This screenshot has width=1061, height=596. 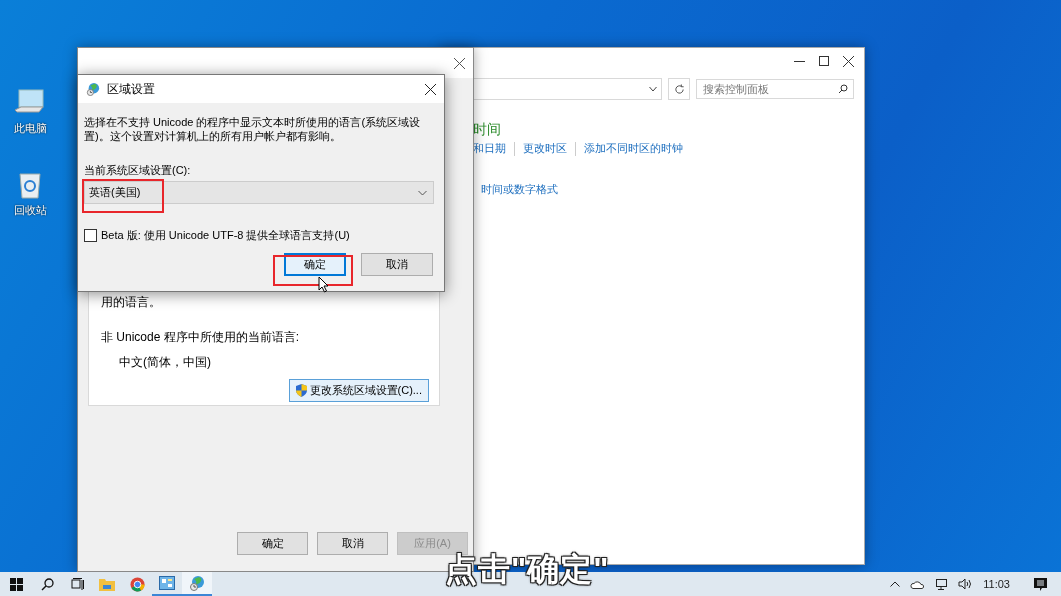 I want to click on search-field: 搜索控制面板, so click(x=775, y=89).